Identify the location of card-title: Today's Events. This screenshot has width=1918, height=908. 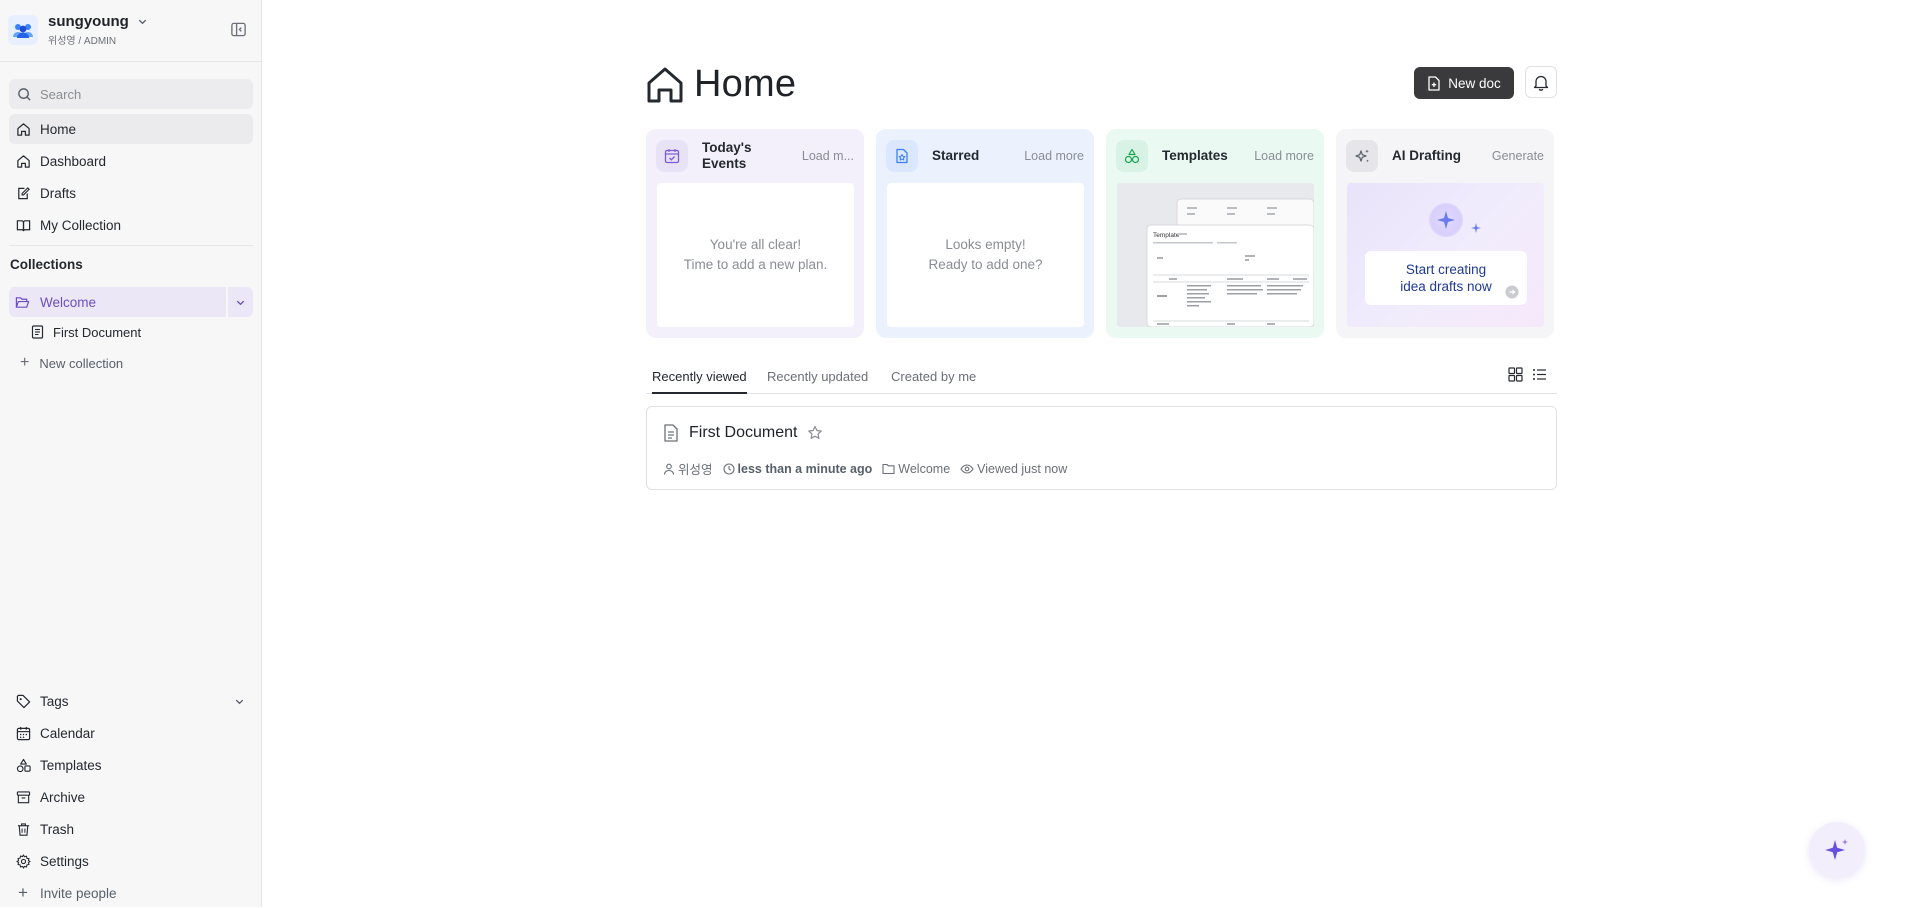
(727, 155).